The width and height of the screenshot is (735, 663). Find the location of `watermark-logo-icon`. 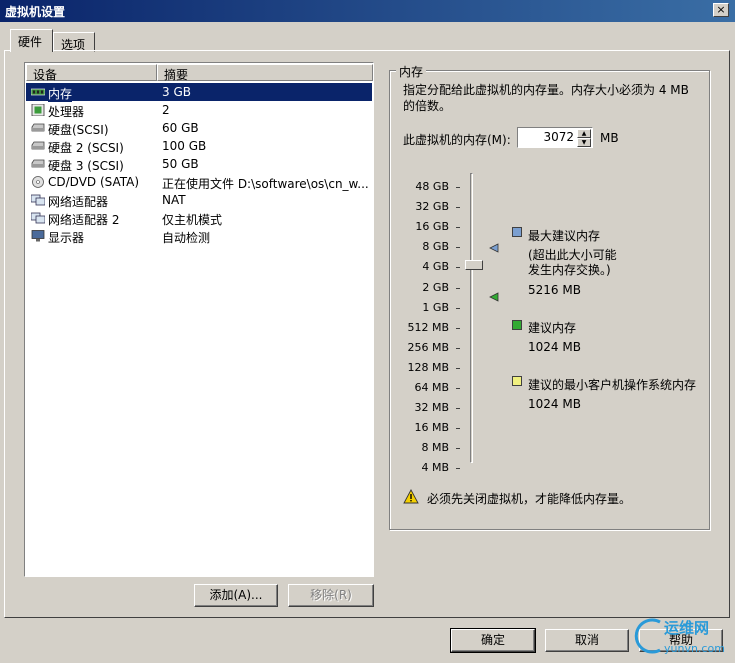

watermark-logo-icon is located at coordinates (647, 636).